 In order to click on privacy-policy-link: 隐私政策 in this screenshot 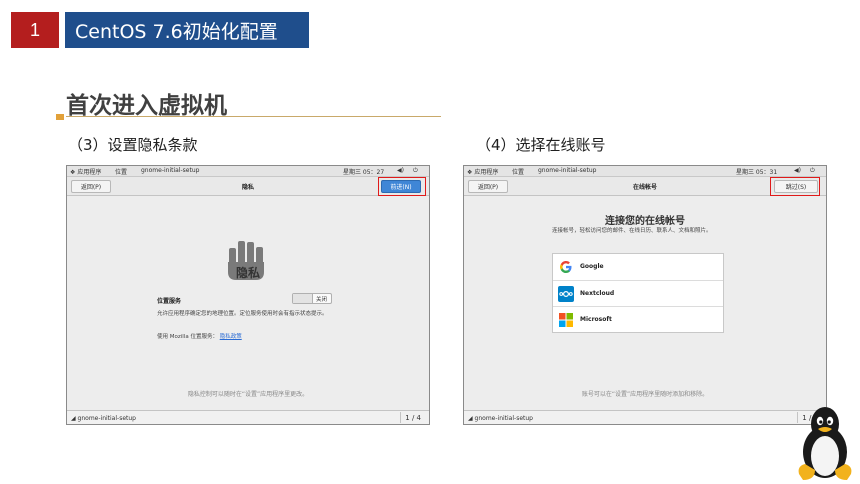, I will do `click(231, 337)`.